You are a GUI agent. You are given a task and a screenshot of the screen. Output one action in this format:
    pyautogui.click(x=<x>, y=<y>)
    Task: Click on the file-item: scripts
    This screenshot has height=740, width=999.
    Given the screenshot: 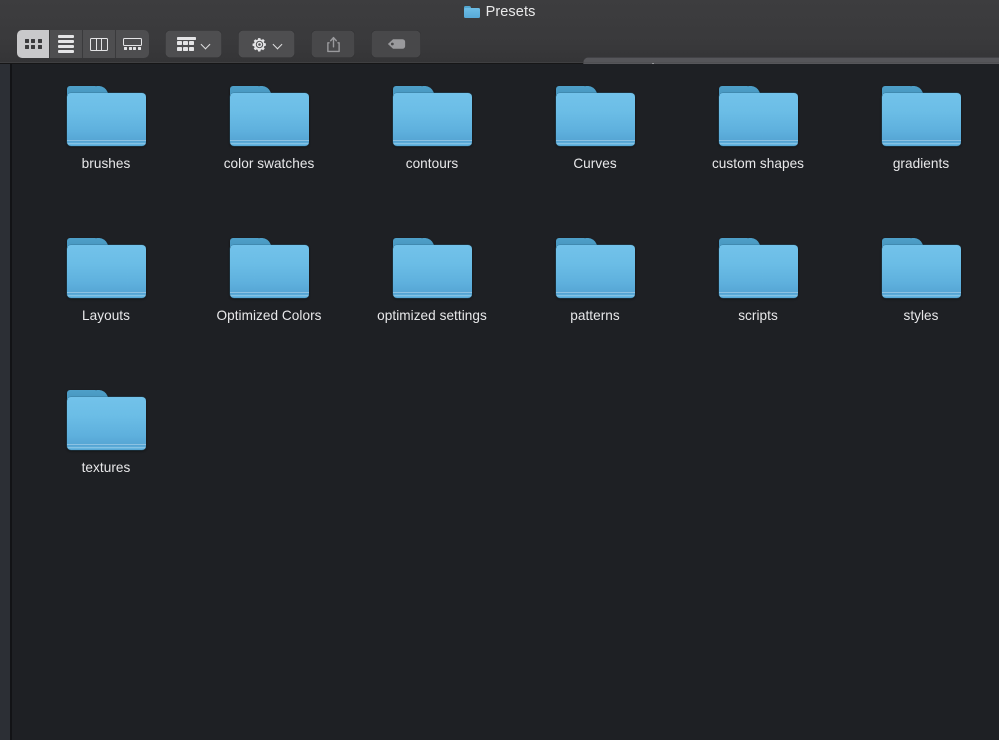 What is the action you would take?
    pyautogui.click(x=758, y=314)
    